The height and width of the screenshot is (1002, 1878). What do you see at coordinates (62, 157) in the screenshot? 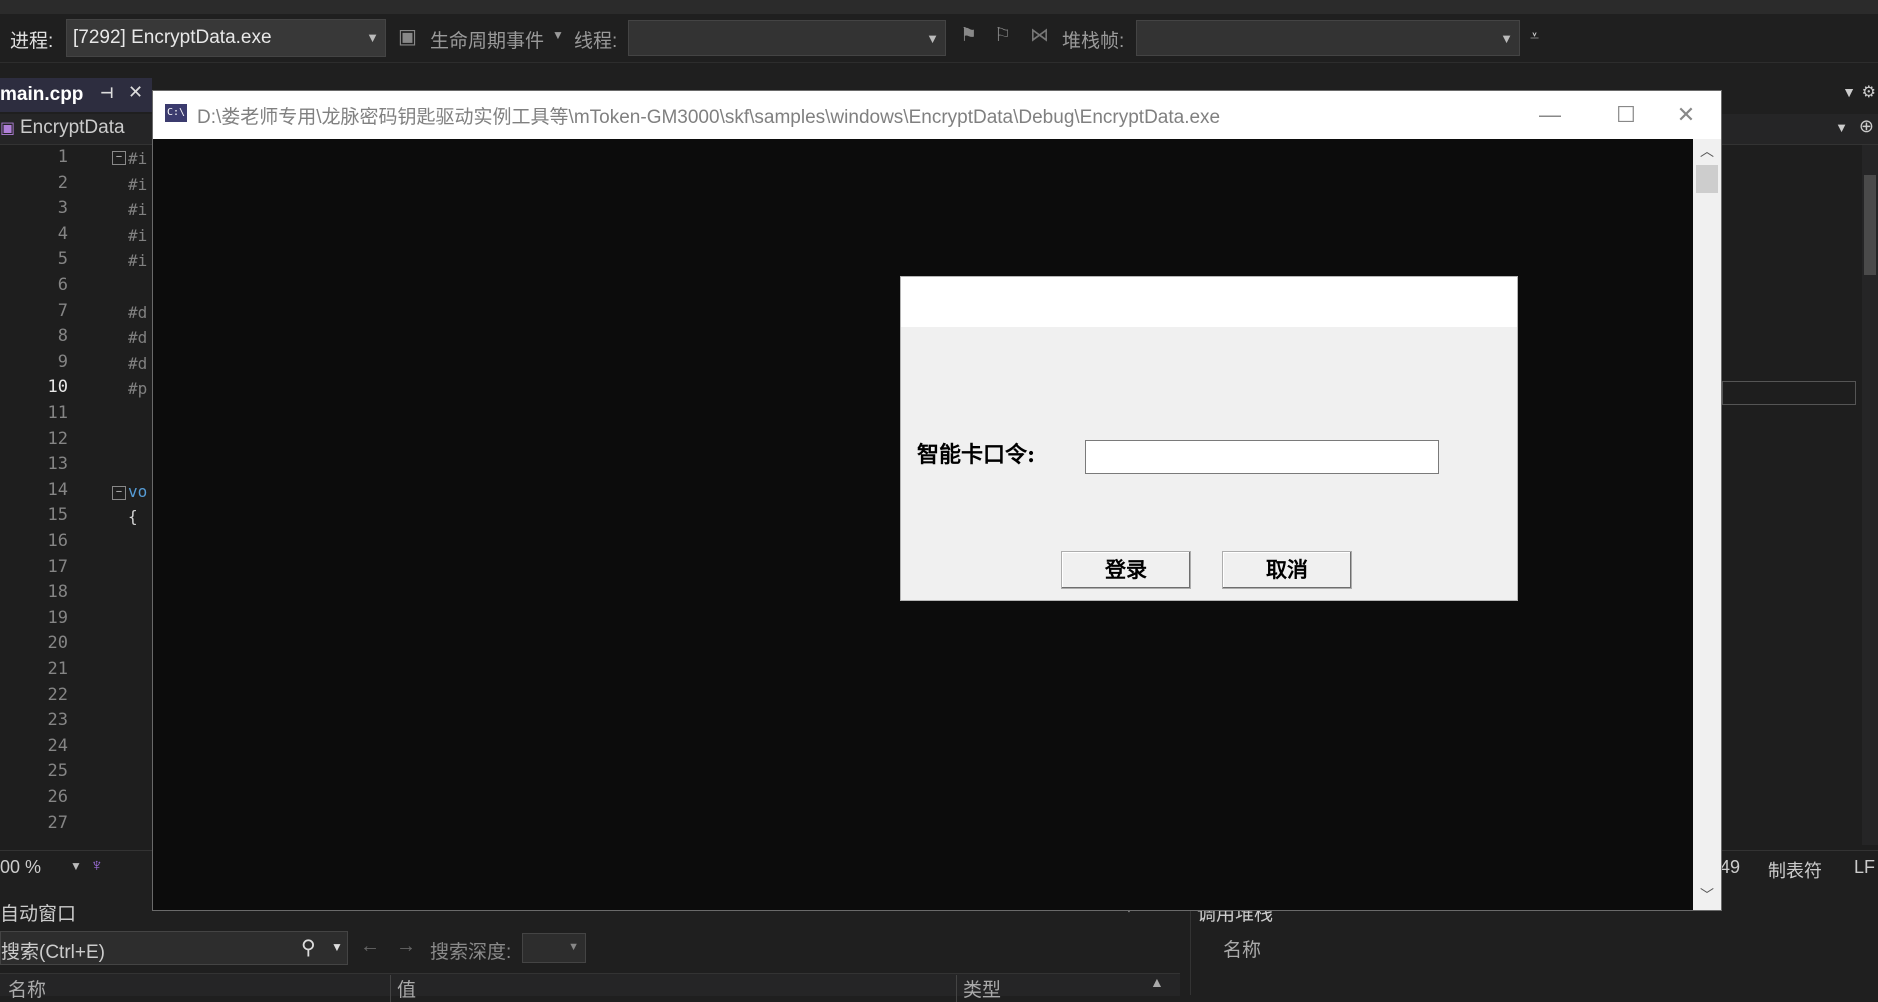
I see `line-number: 1` at bounding box center [62, 157].